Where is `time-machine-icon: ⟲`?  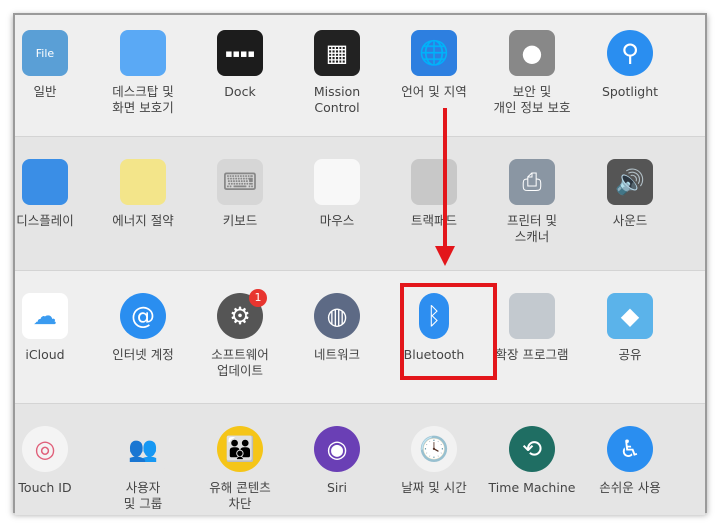
time-machine-icon: ⟲ is located at coordinates (532, 449).